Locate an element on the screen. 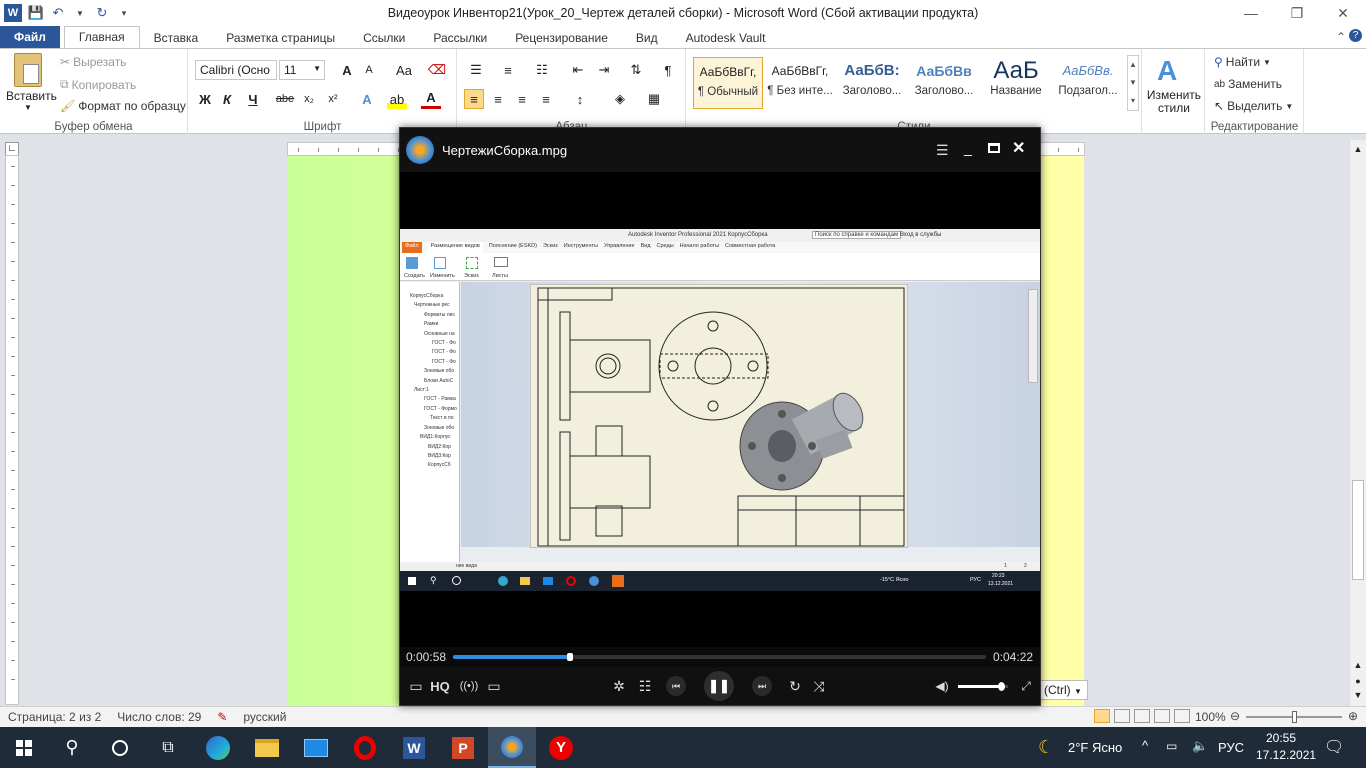 This screenshot has height=768, width=1366. zoom-out-icon: ⊖ is located at coordinates (1235, 716).